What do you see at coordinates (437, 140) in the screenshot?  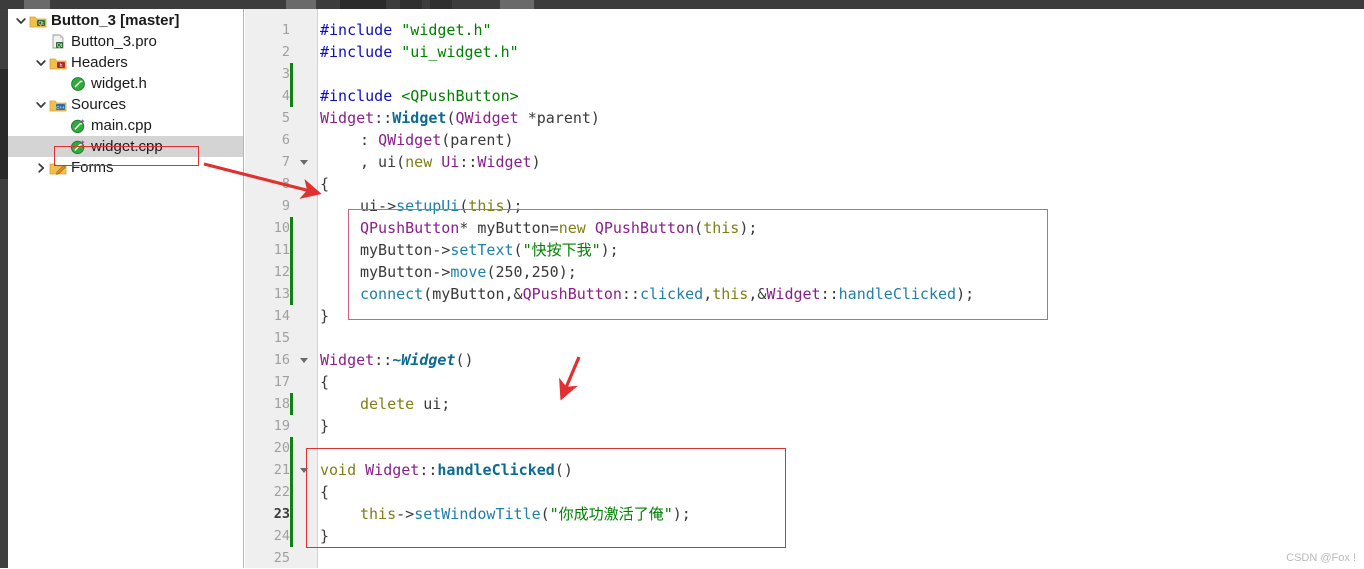 I see `code-line: : QWidget(parent)` at bounding box center [437, 140].